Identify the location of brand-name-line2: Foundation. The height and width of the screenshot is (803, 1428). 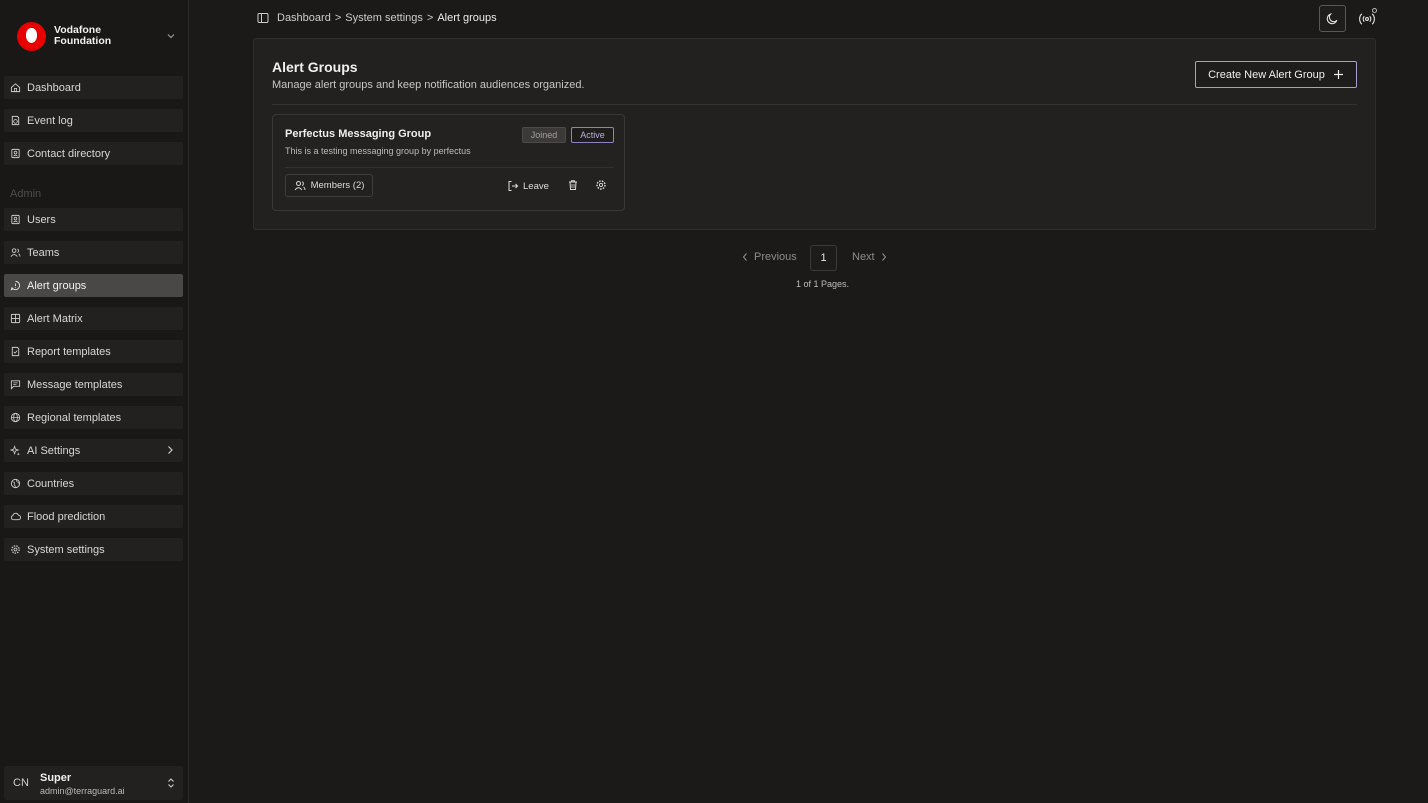
(83, 41).